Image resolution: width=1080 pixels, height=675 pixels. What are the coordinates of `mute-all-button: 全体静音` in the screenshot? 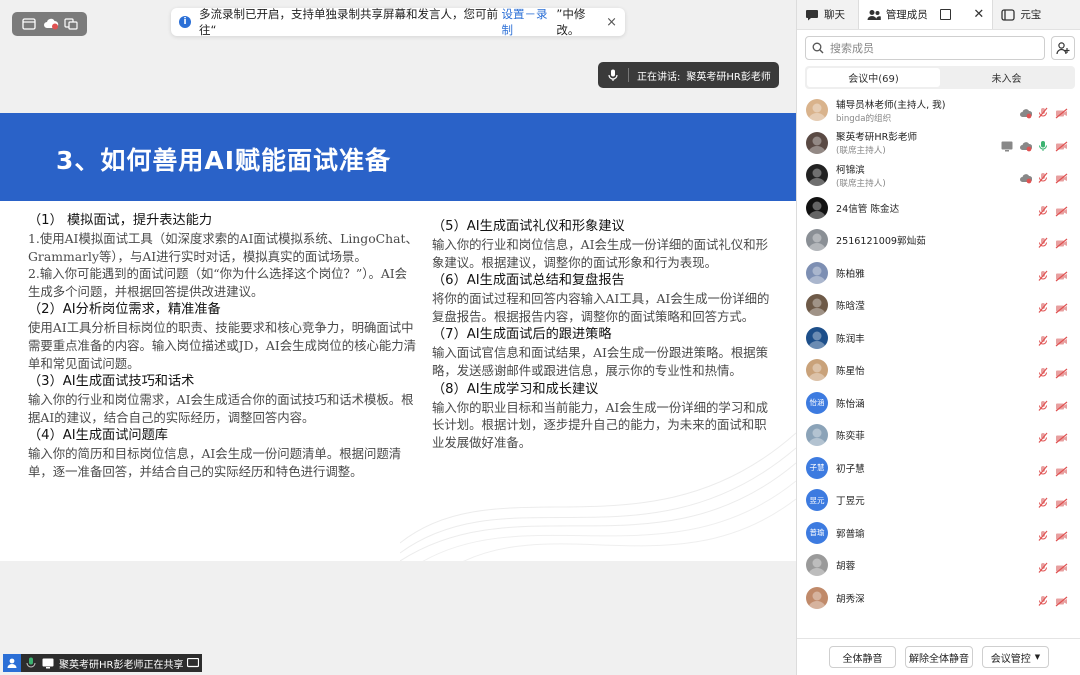 It's located at (862, 657).